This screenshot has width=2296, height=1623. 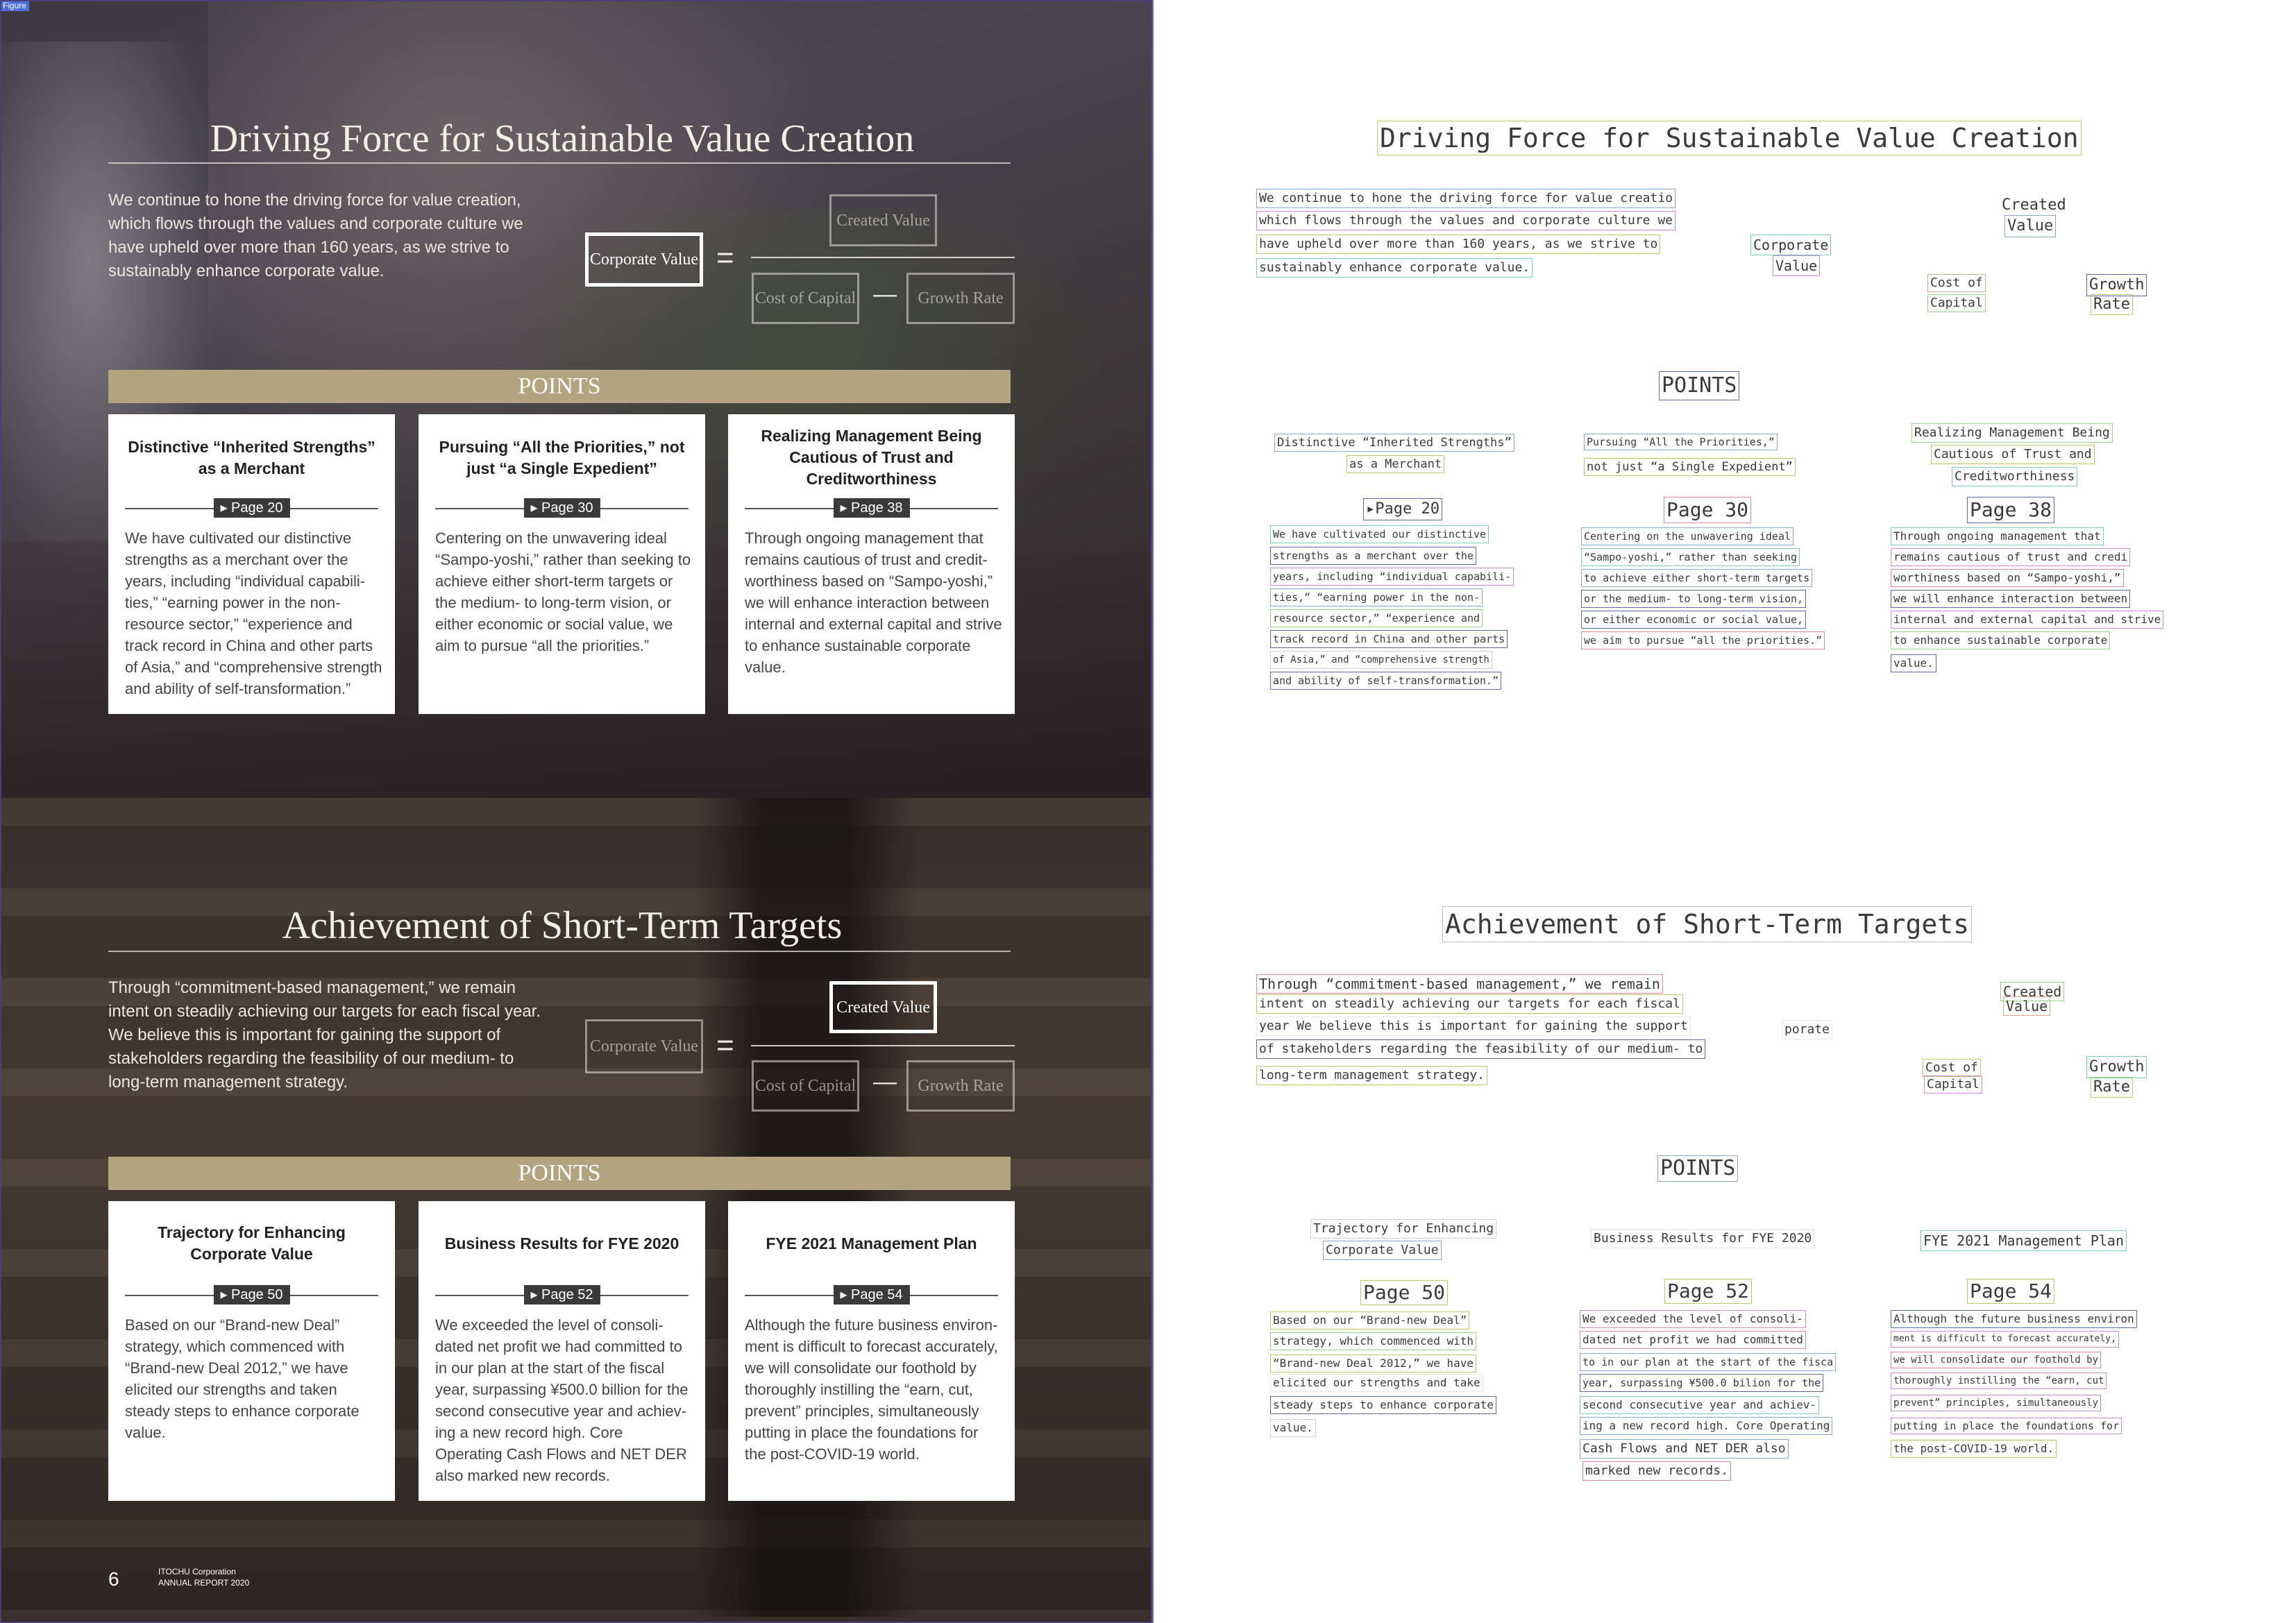 What do you see at coordinates (252, 1243) in the screenshot?
I see `card-title: Trajectory for Enhancing Corporate Value` at bounding box center [252, 1243].